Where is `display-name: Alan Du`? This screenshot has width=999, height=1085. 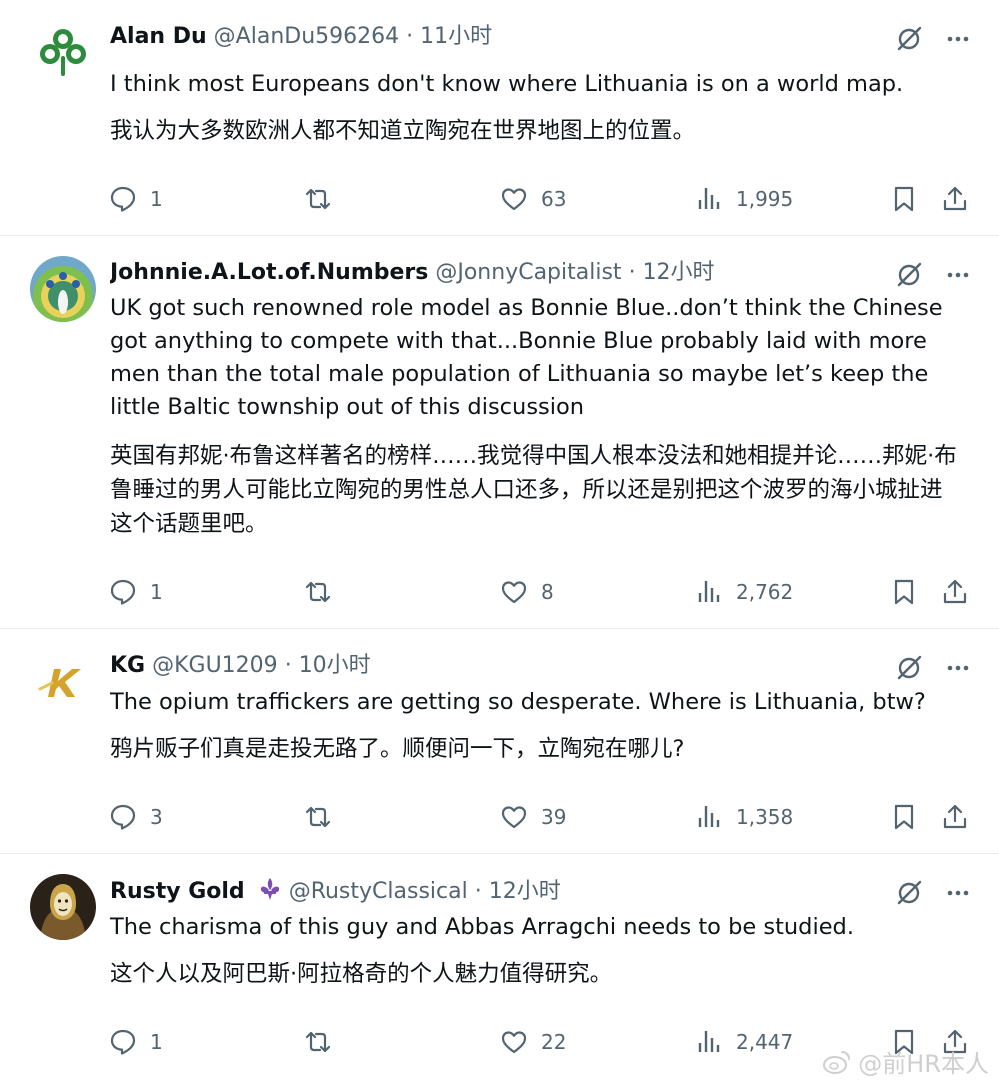 display-name: Alan Du is located at coordinates (158, 36).